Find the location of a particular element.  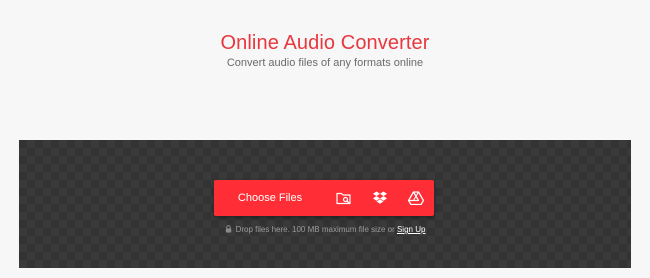

dropbox-icon is located at coordinates (380, 198).